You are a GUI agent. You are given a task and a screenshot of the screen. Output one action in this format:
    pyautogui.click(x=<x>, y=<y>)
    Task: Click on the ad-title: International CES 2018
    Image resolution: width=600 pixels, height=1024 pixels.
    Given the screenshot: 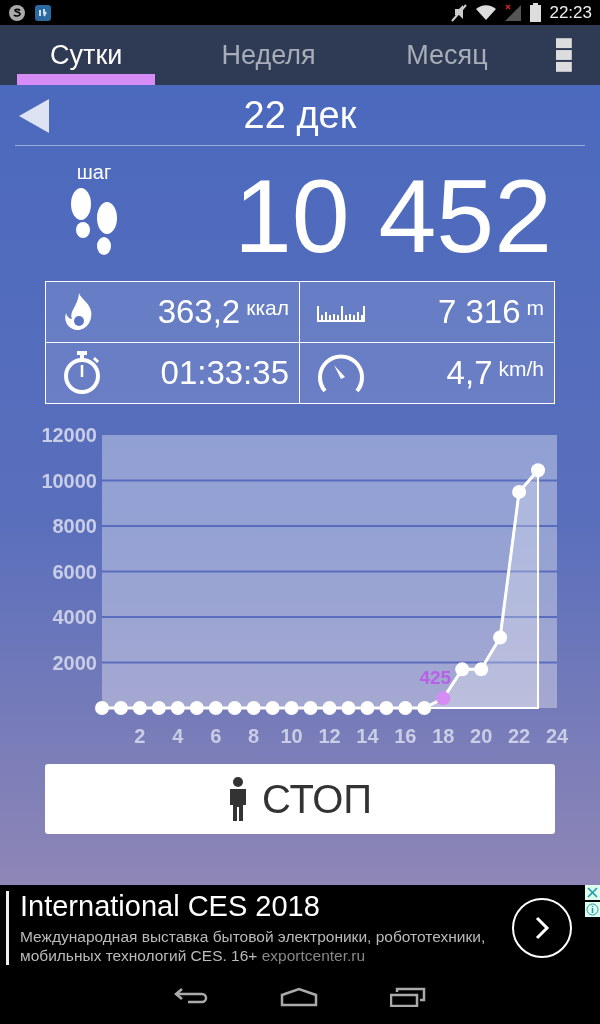 What is the action you would take?
    pyautogui.click(x=263, y=906)
    